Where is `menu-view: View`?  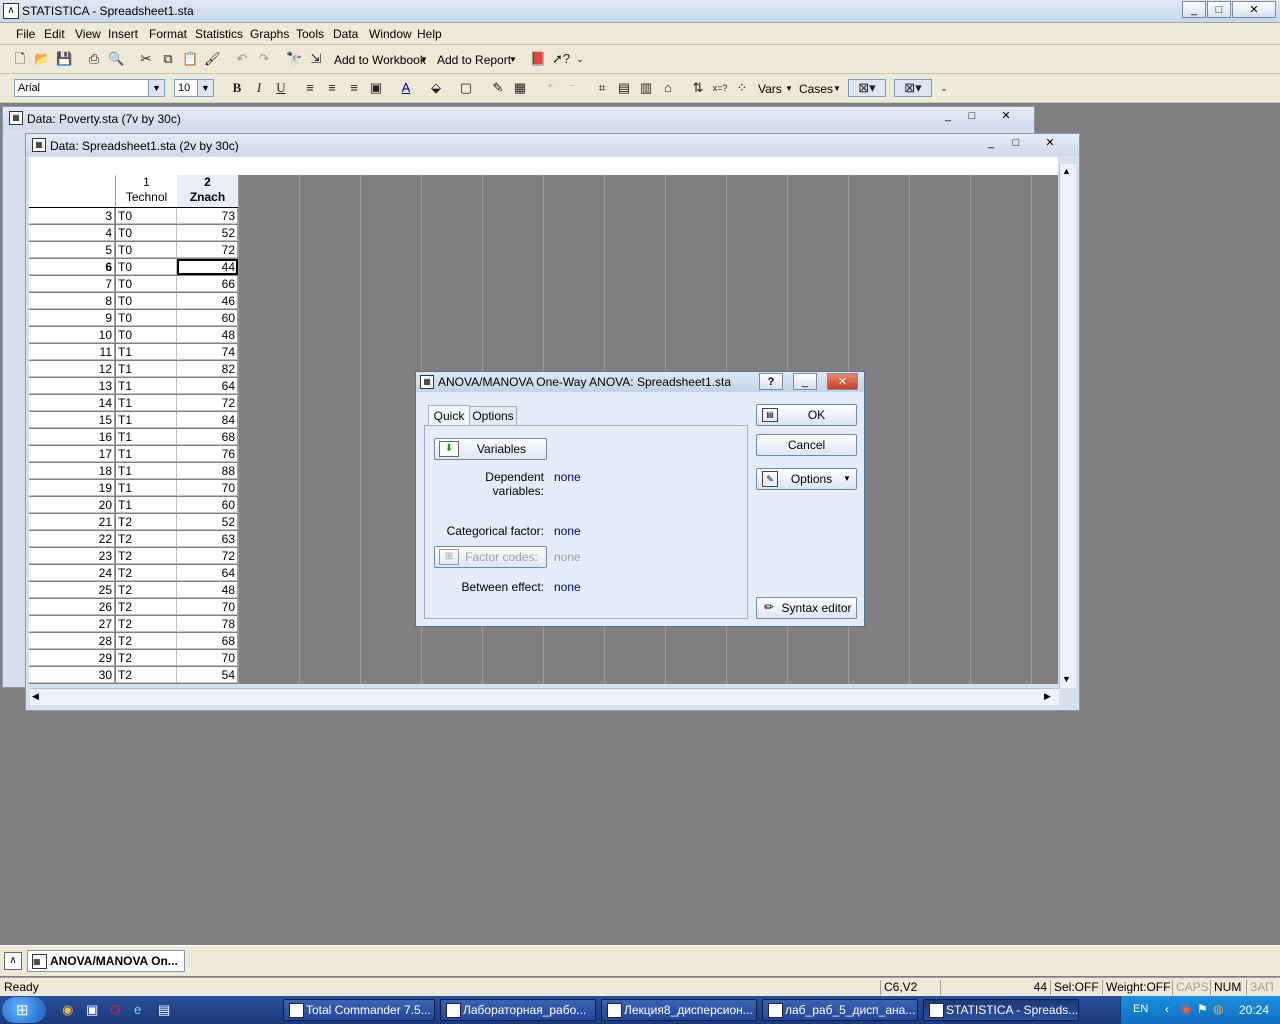 menu-view: View is located at coordinates (88, 34).